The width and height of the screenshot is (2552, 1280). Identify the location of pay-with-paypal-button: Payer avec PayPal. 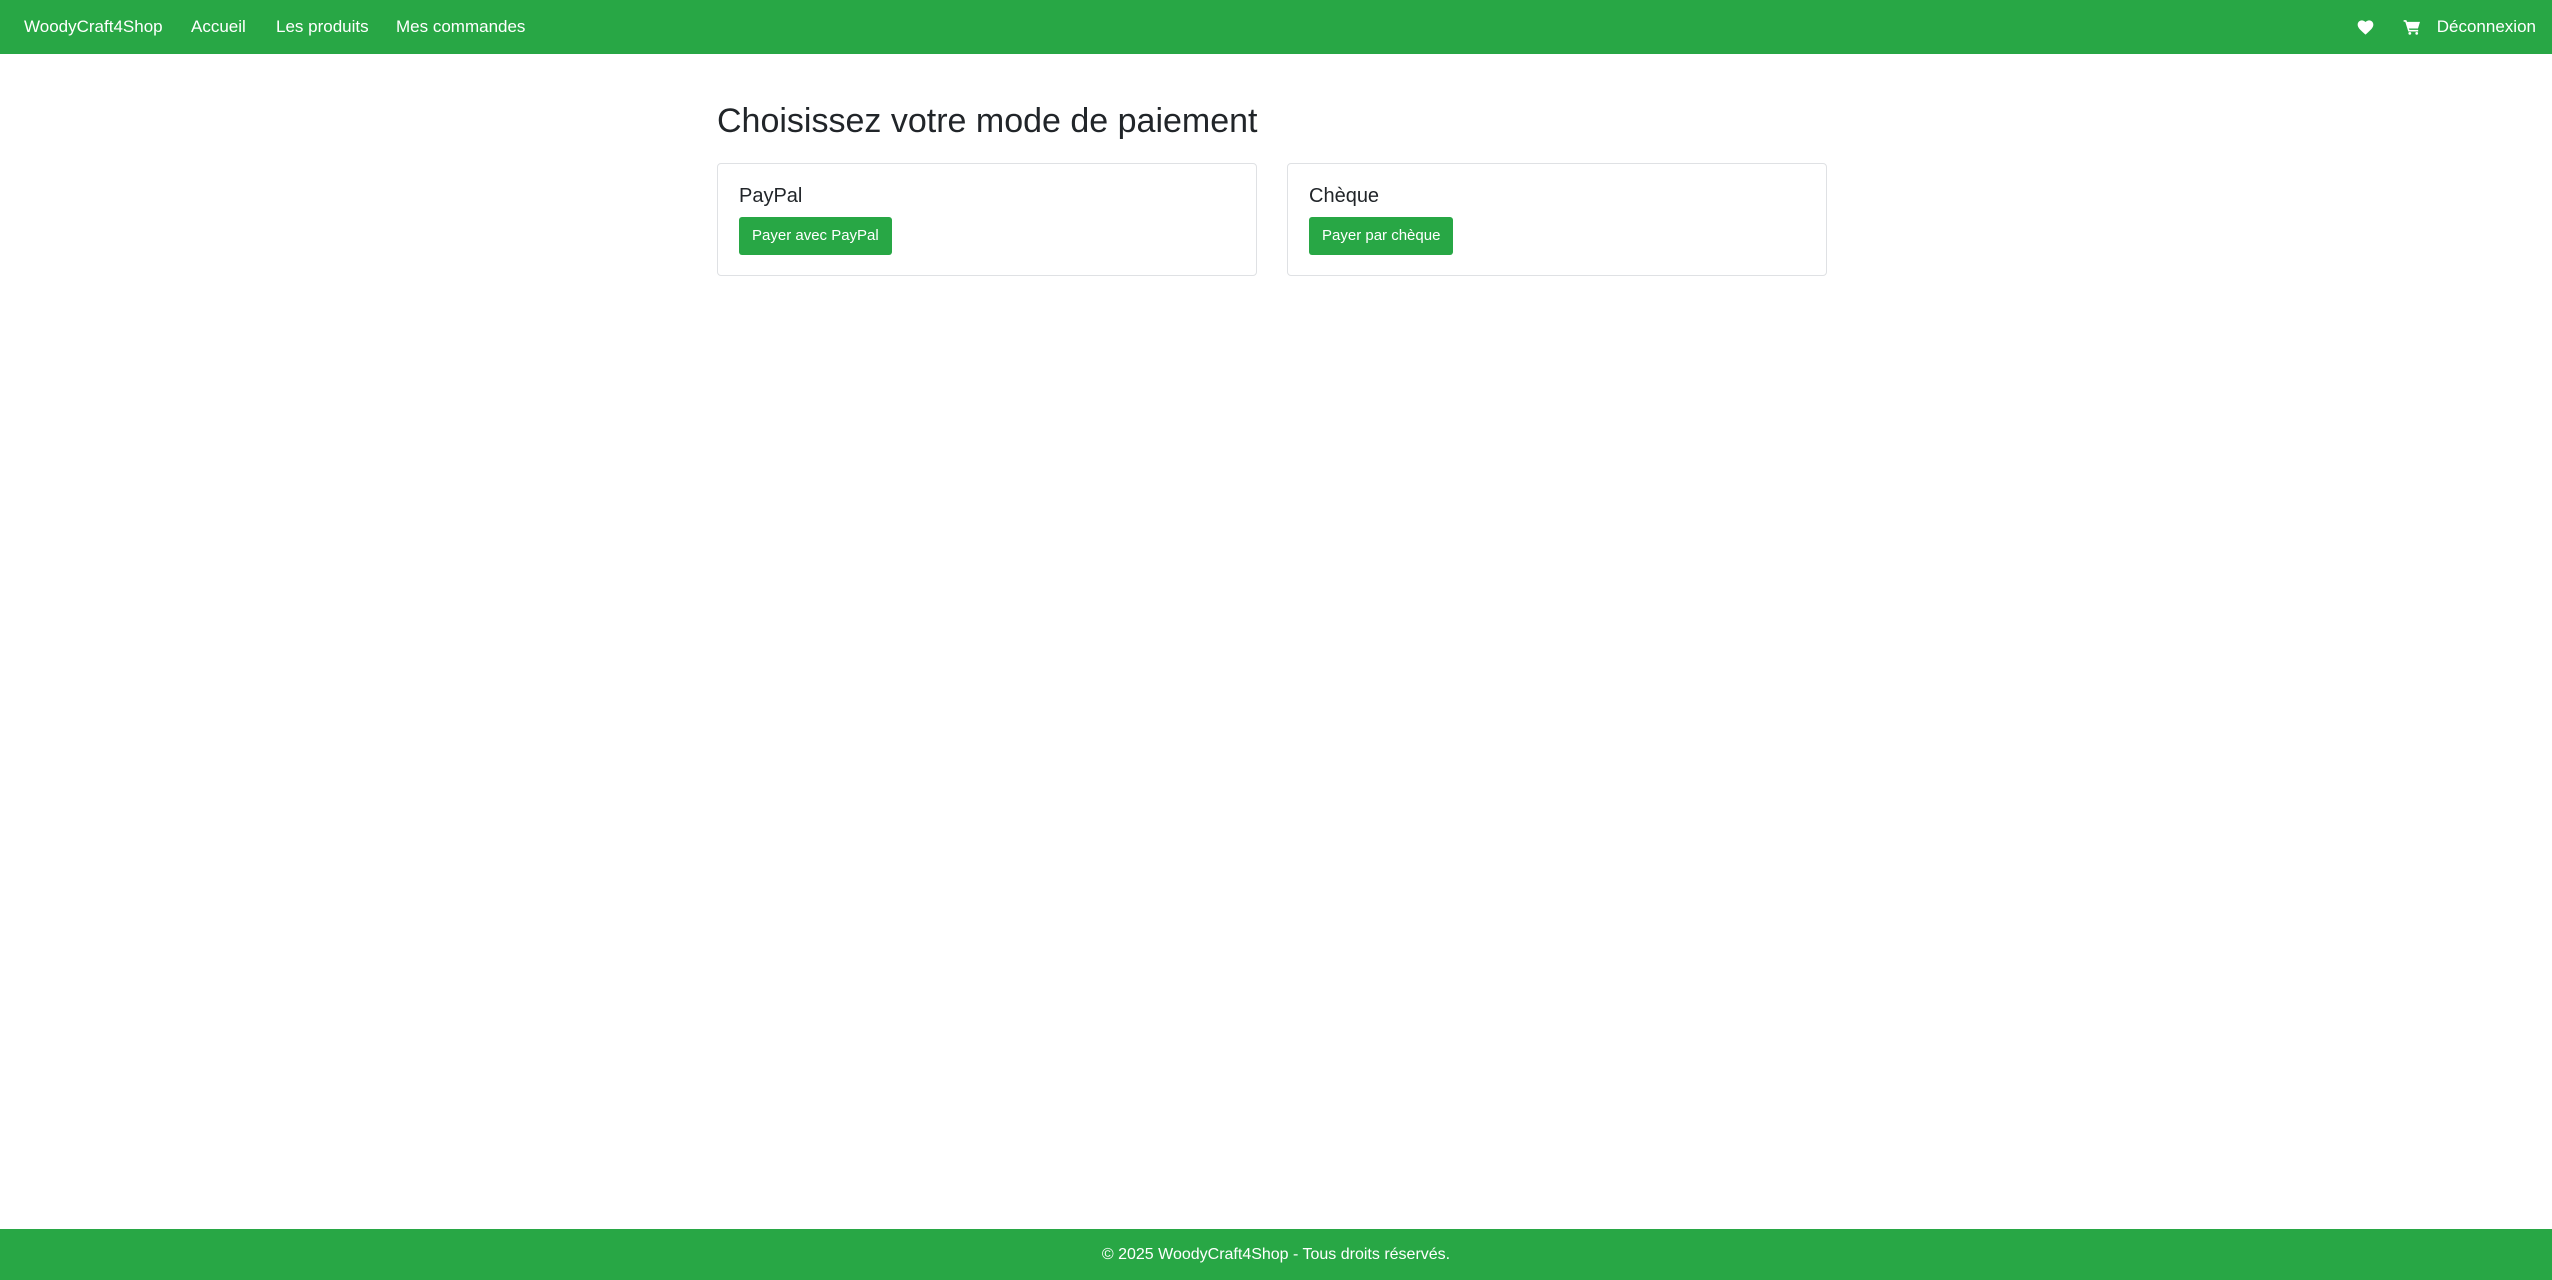
(815, 236).